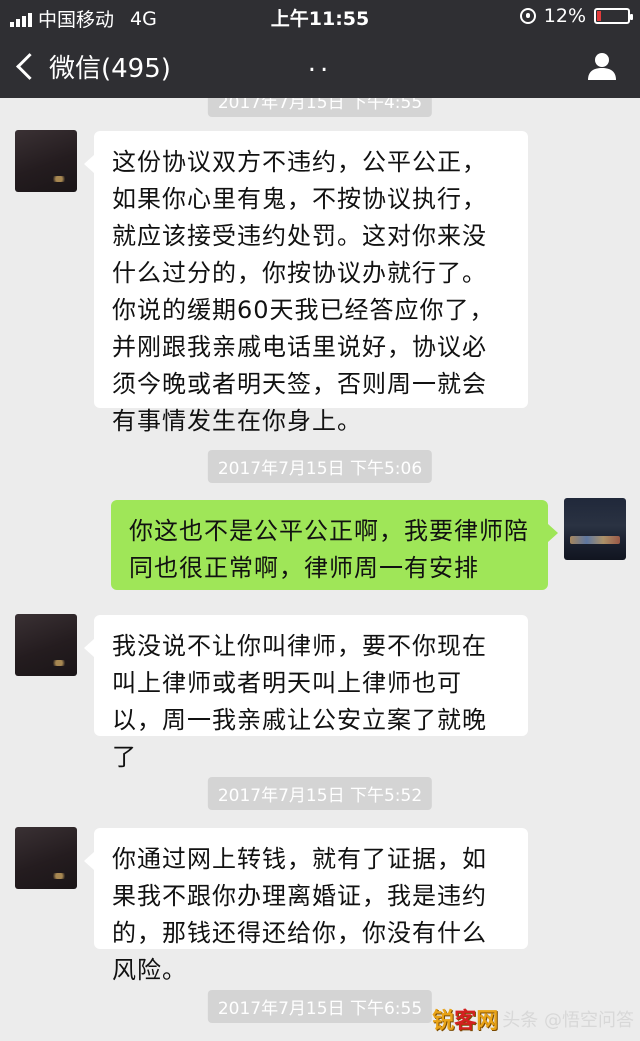 The width and height of the screenshot is (640, 1041). I want to click on timestamp: 2017年7月15日 下午6:55, so click(320, 1006).